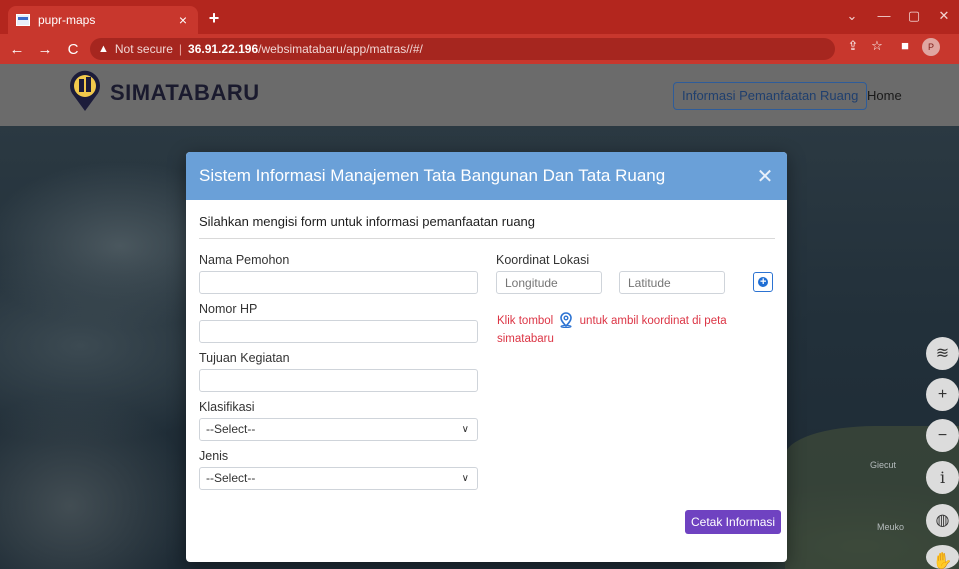 The height and width of the screenshot is (569, 959). I want to click on maximize-button: ▢, so click(914, 16).